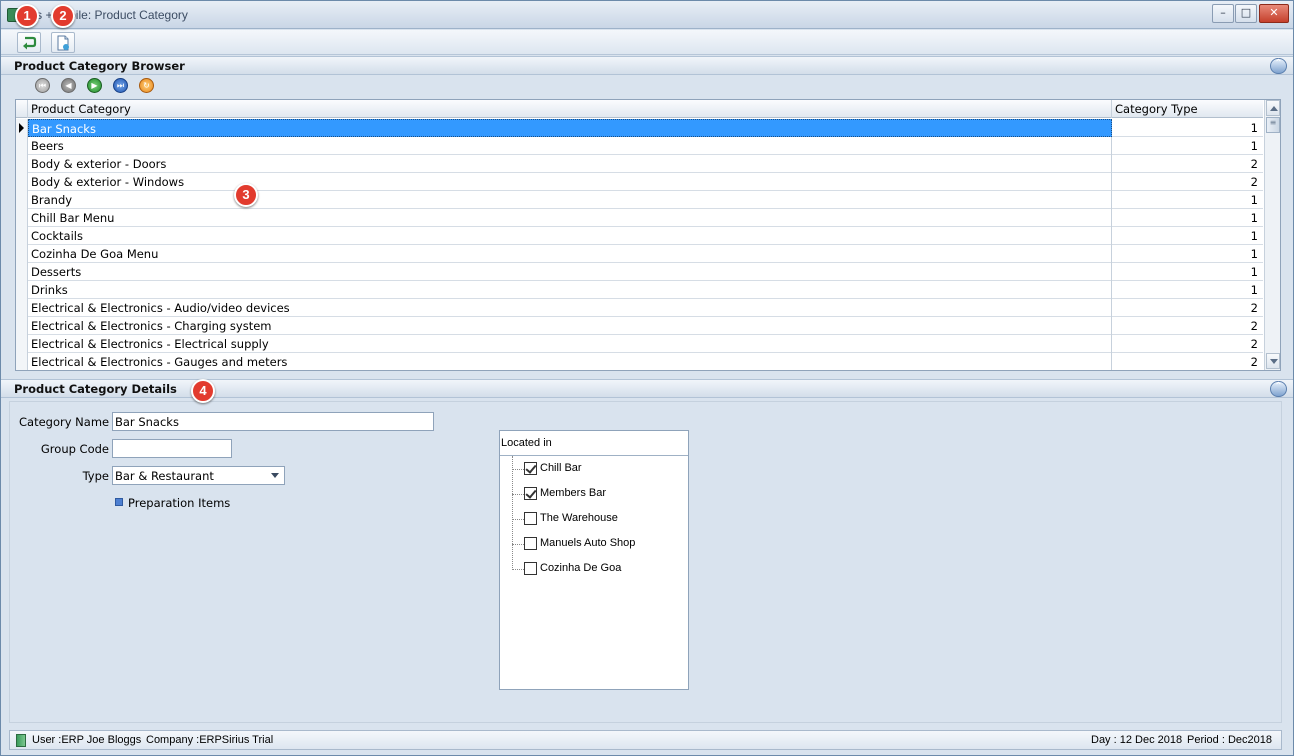  I want to click on minimize-button: –, so click(1223, 13).